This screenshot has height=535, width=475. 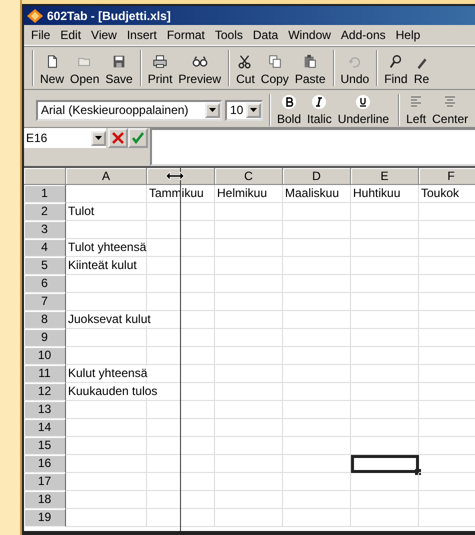 I want to click on column-header: C, so click(x=249, y=176).